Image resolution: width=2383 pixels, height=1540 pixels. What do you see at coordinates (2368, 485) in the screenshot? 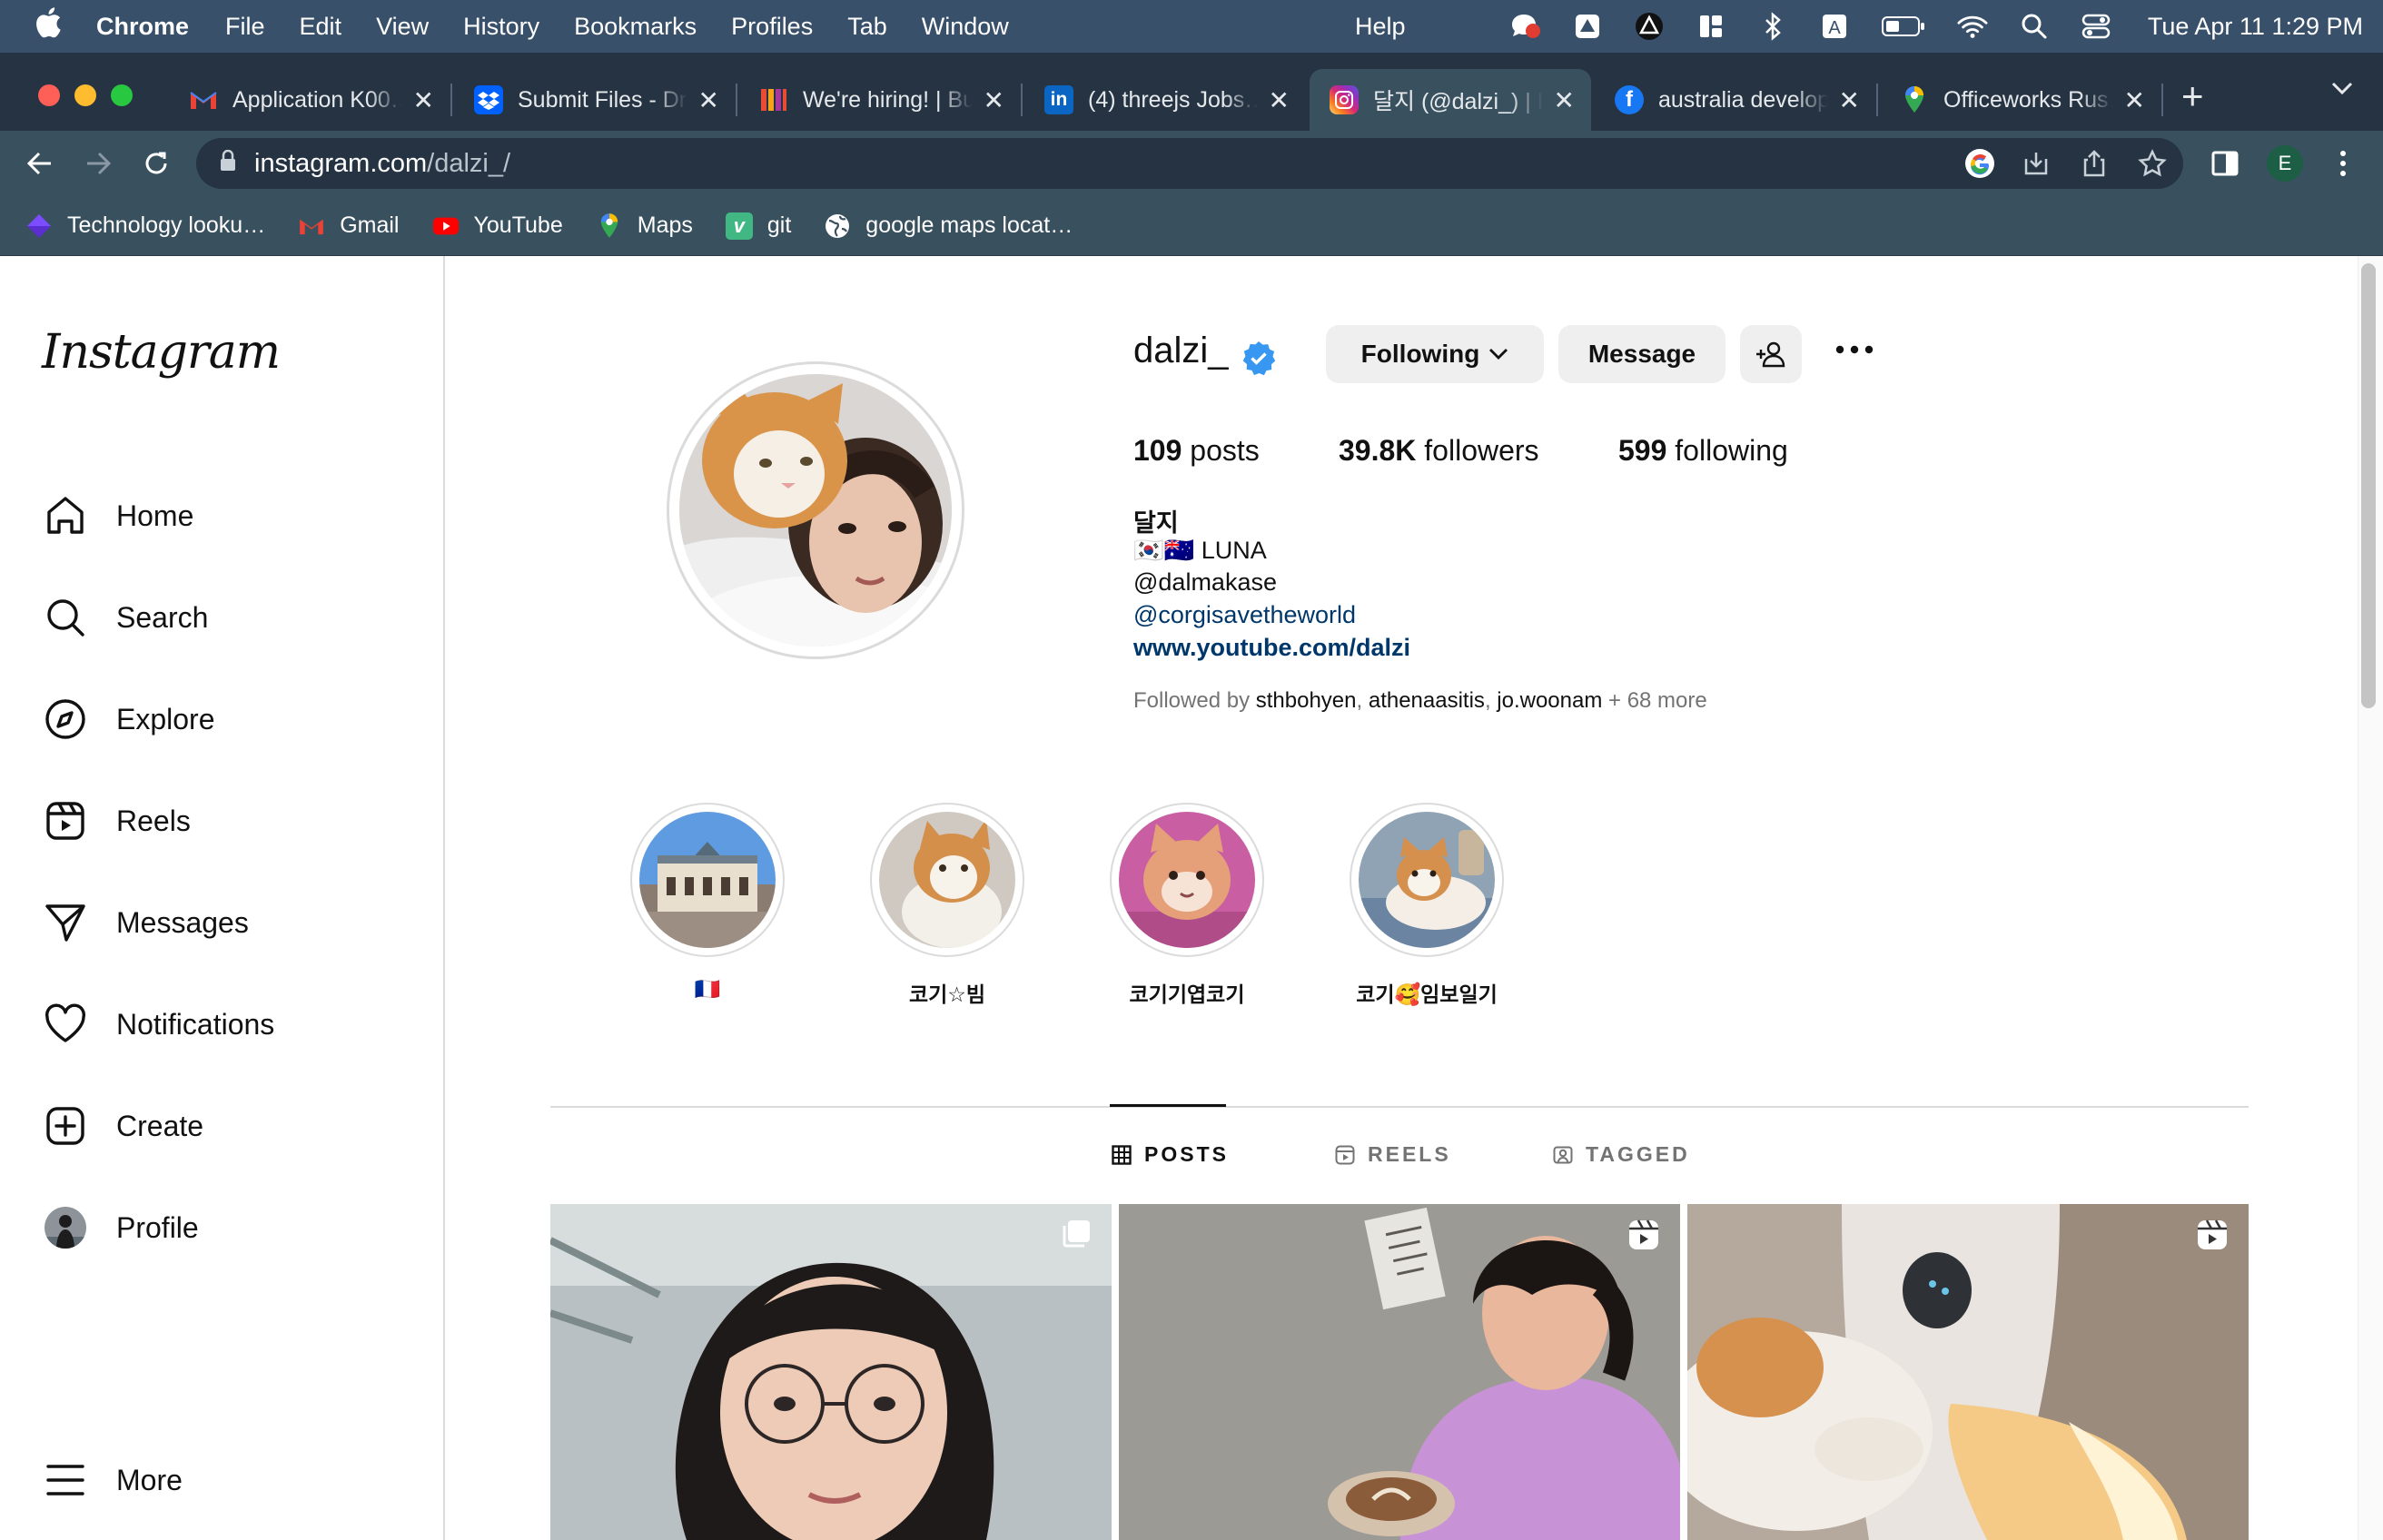
I see `scrollbar-thumb` at bounding box center [2368, 485].